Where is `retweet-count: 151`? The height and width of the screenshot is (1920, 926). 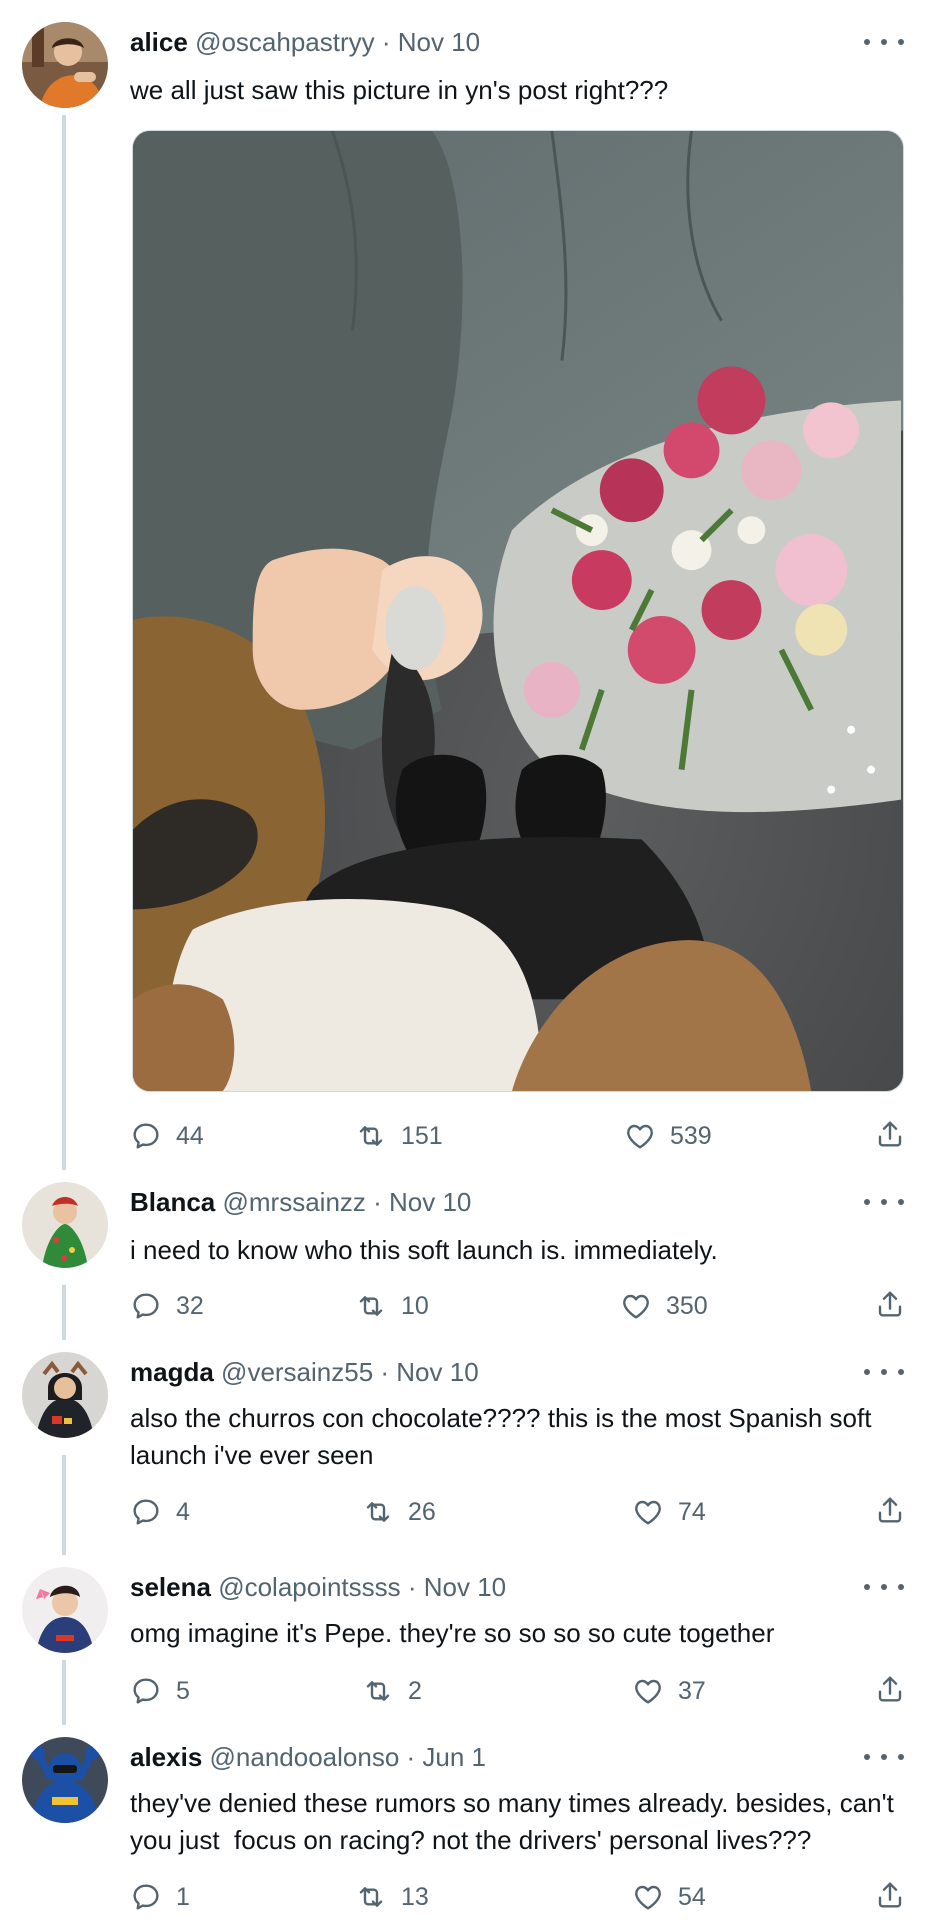 retweet-count: 151 is located at coordinates (422, 1135).